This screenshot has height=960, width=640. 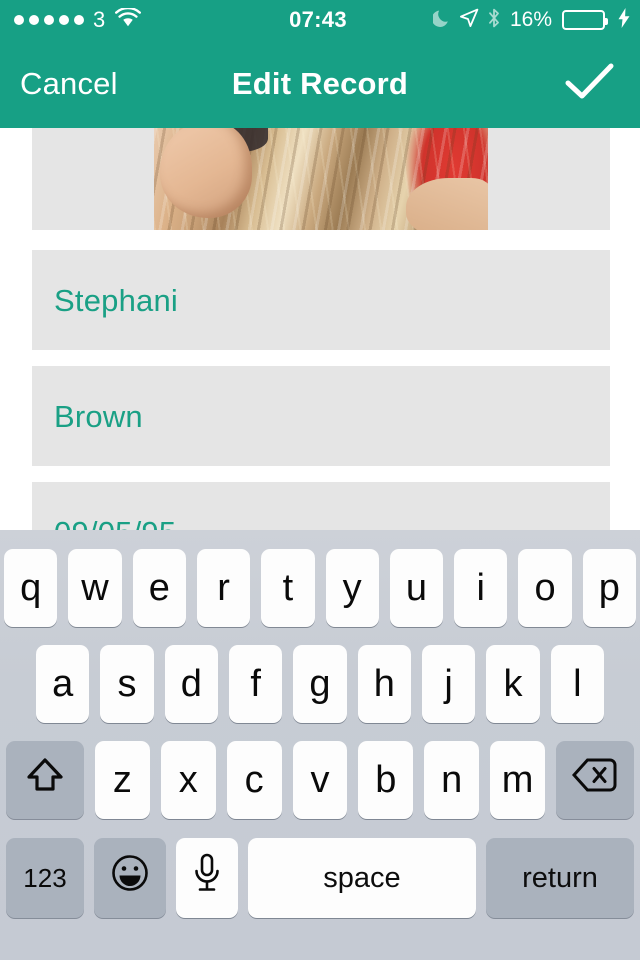 I want to click on status-bar: 3 07:43 16%, so click(x=320, y=20).